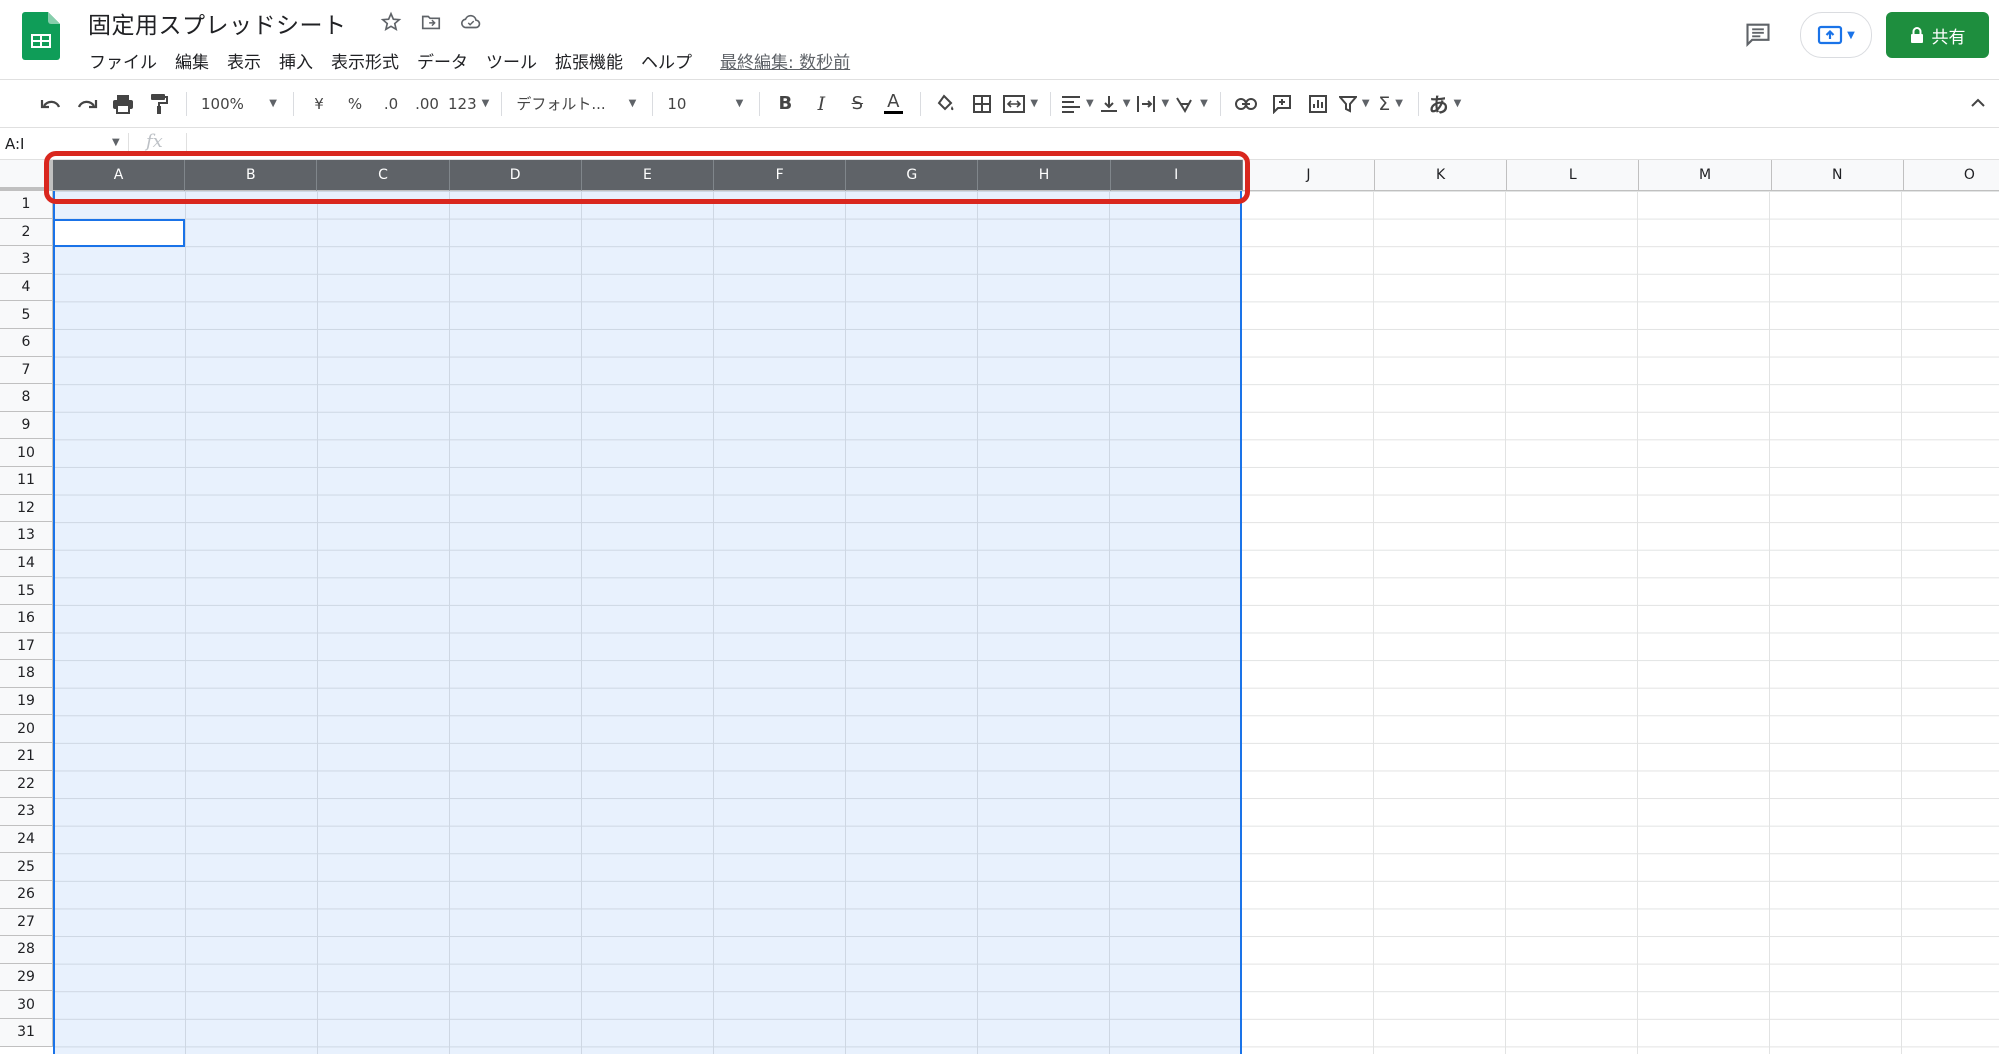  I want to click on row-header-15: 15, so click(26, 591).